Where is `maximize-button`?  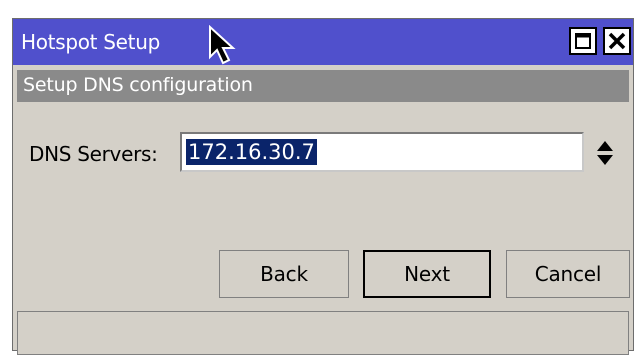
maximize-button is located at coordinates (583, 41).